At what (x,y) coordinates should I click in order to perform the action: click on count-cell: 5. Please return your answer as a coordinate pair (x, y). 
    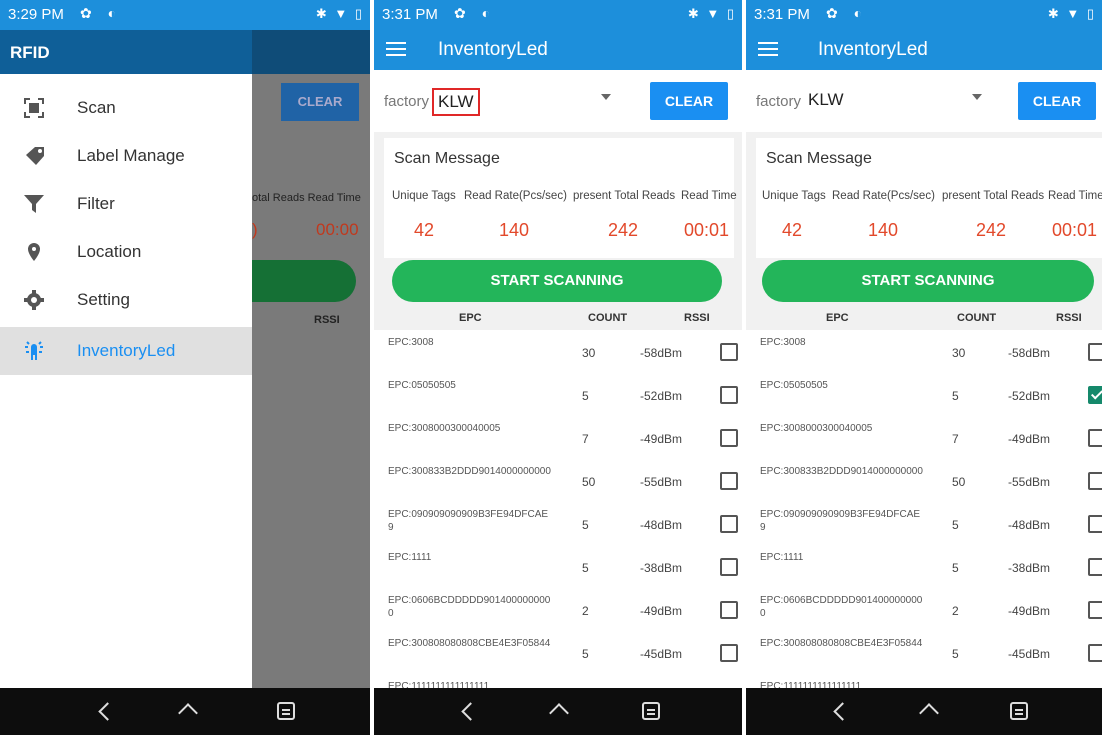
    Looking at the image, I should click on (955, 568).